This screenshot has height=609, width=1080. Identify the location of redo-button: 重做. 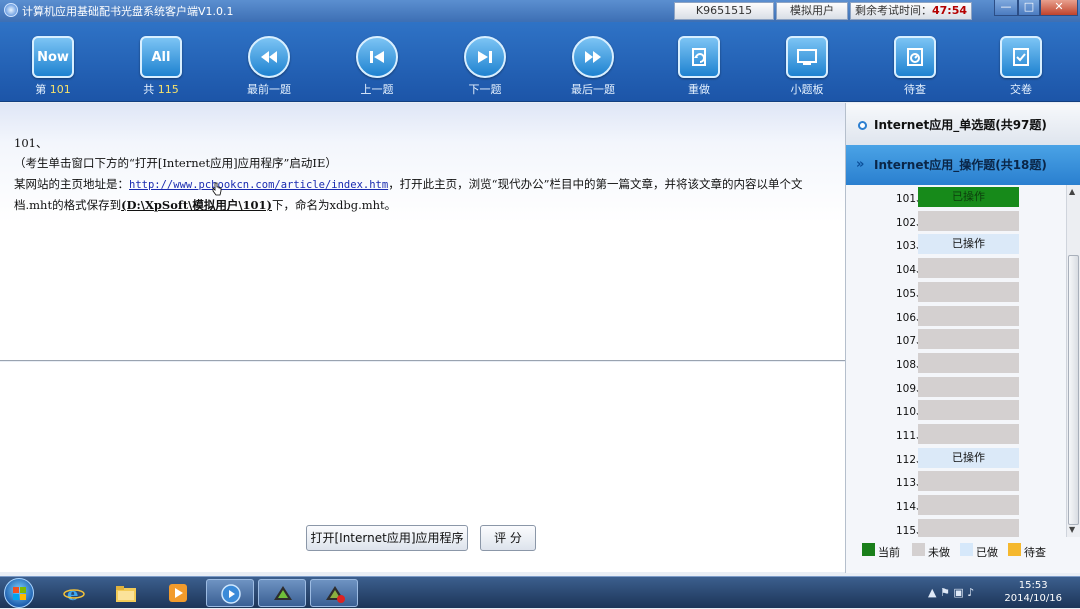
(699, 62).